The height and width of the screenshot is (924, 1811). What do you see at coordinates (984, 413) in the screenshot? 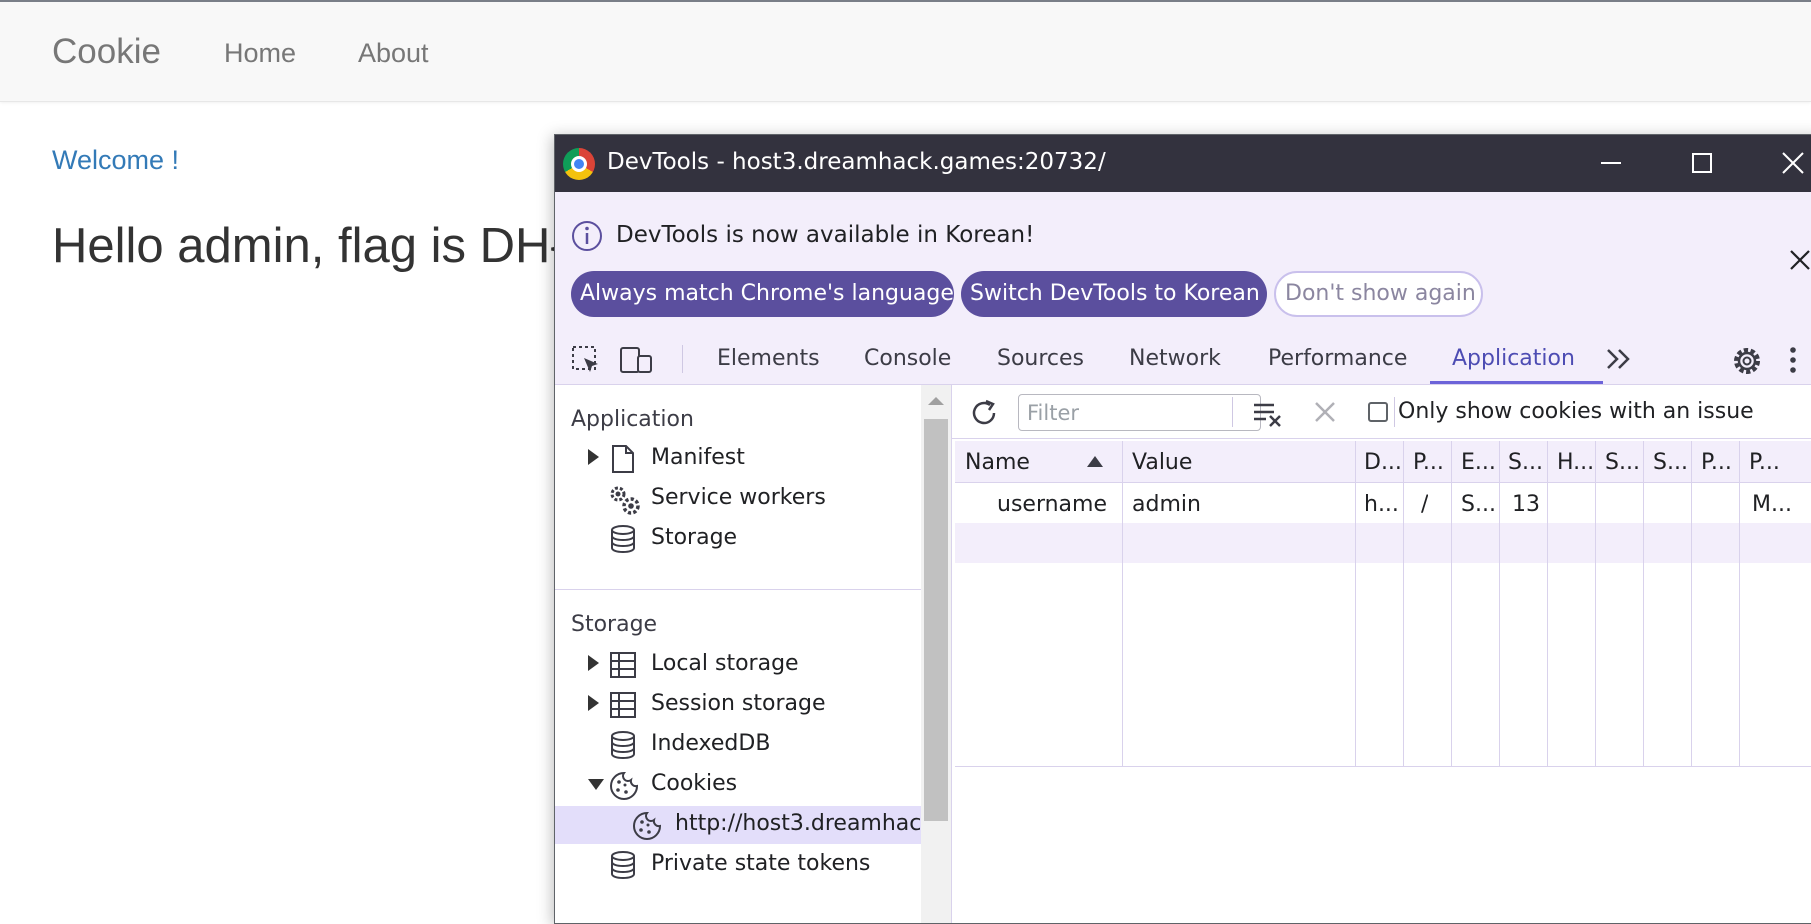
I see `refresh-icon` at bounding box center [984, 413].